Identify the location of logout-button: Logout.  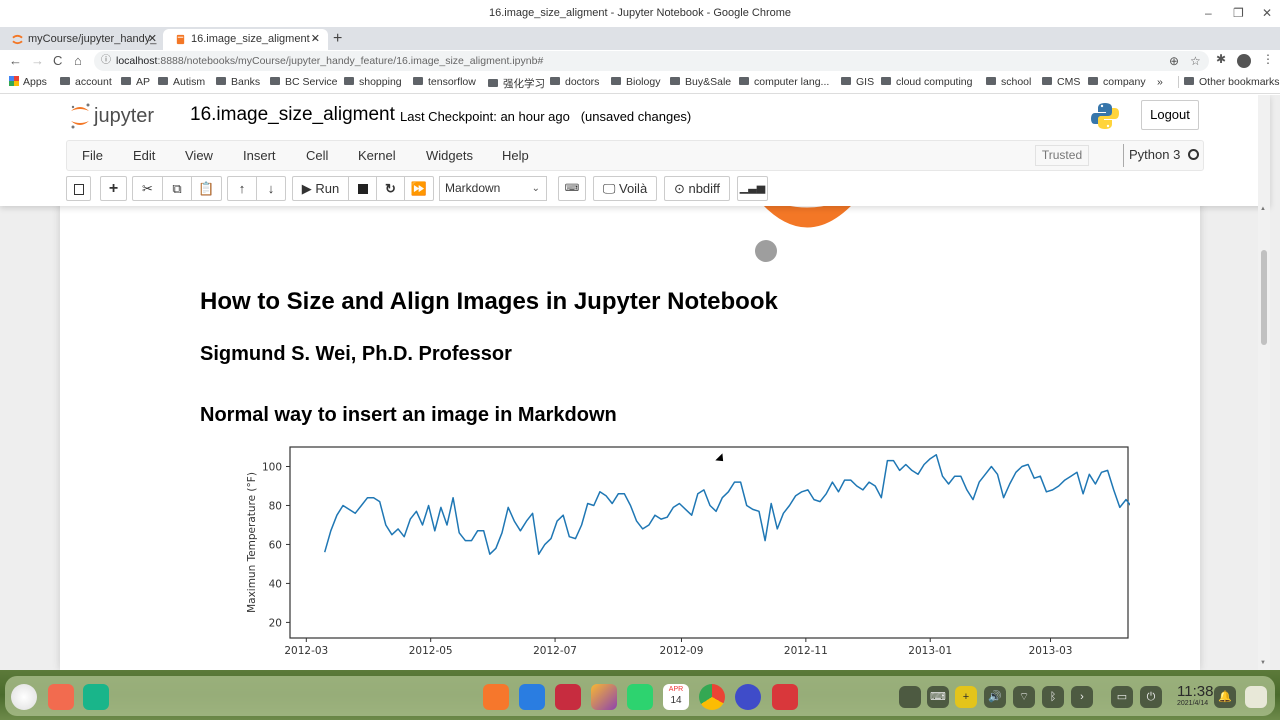
(1170, 115).